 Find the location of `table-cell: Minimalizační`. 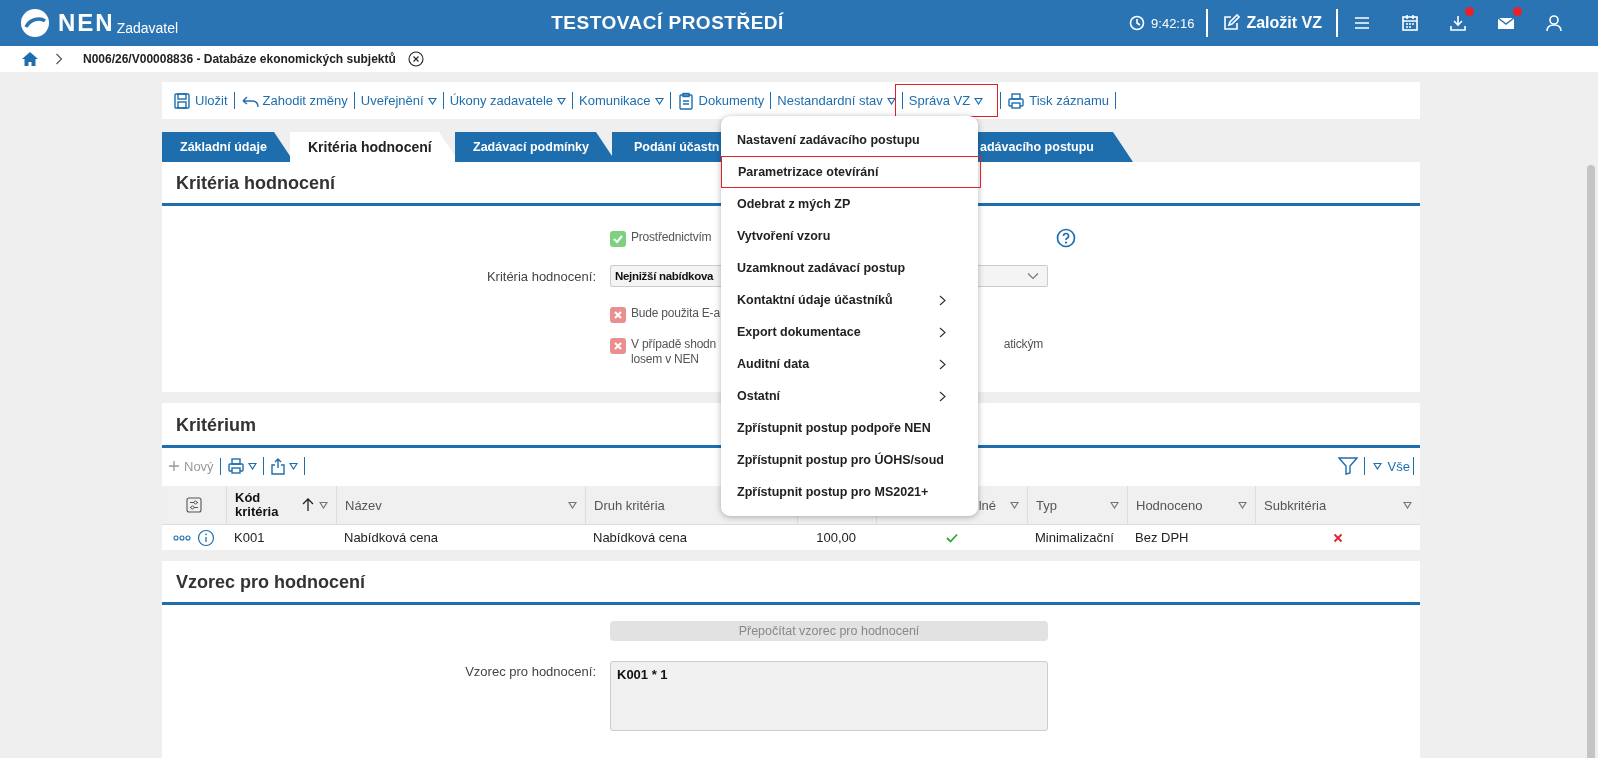

table-cell: Minimalizační is located at coordinates (1074, 537).